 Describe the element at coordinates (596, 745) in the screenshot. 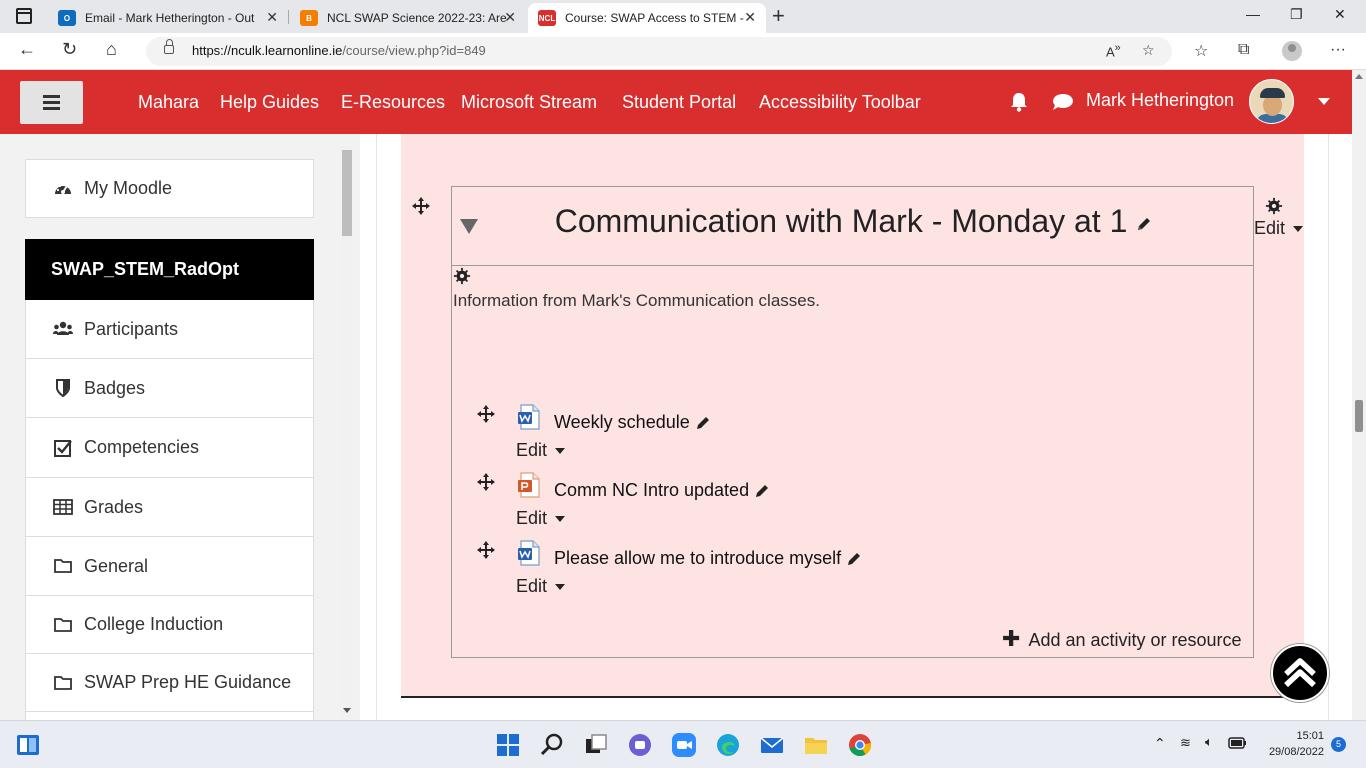

I see `task-view-icon` at that location.